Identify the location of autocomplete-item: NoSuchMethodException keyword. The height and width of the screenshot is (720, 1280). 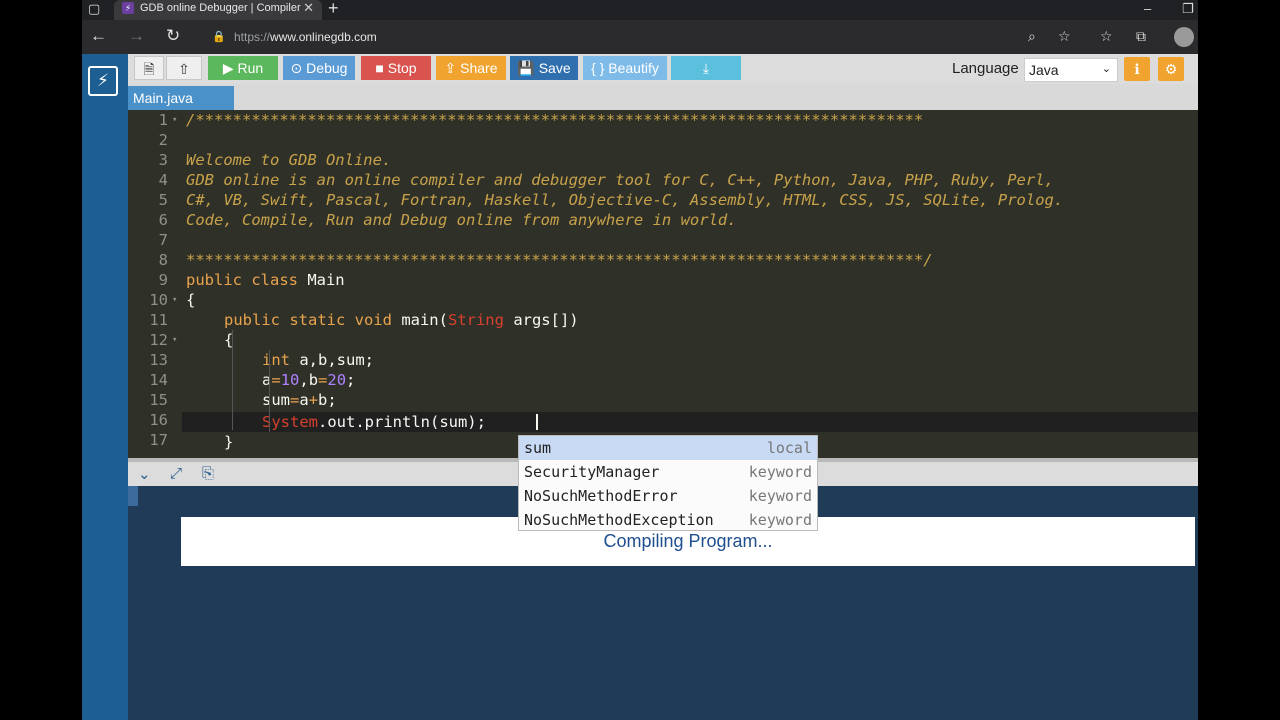
(668, 520).